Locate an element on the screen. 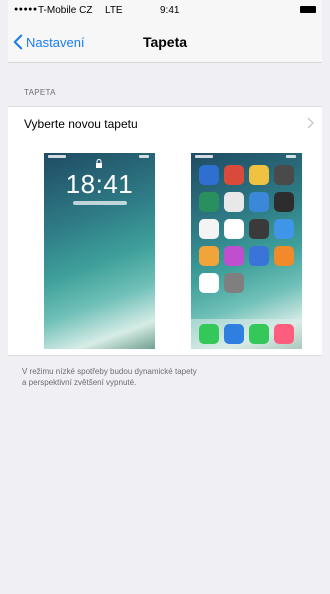  lock-screen-preview: 18:41 is located at coordinates (99, 251).